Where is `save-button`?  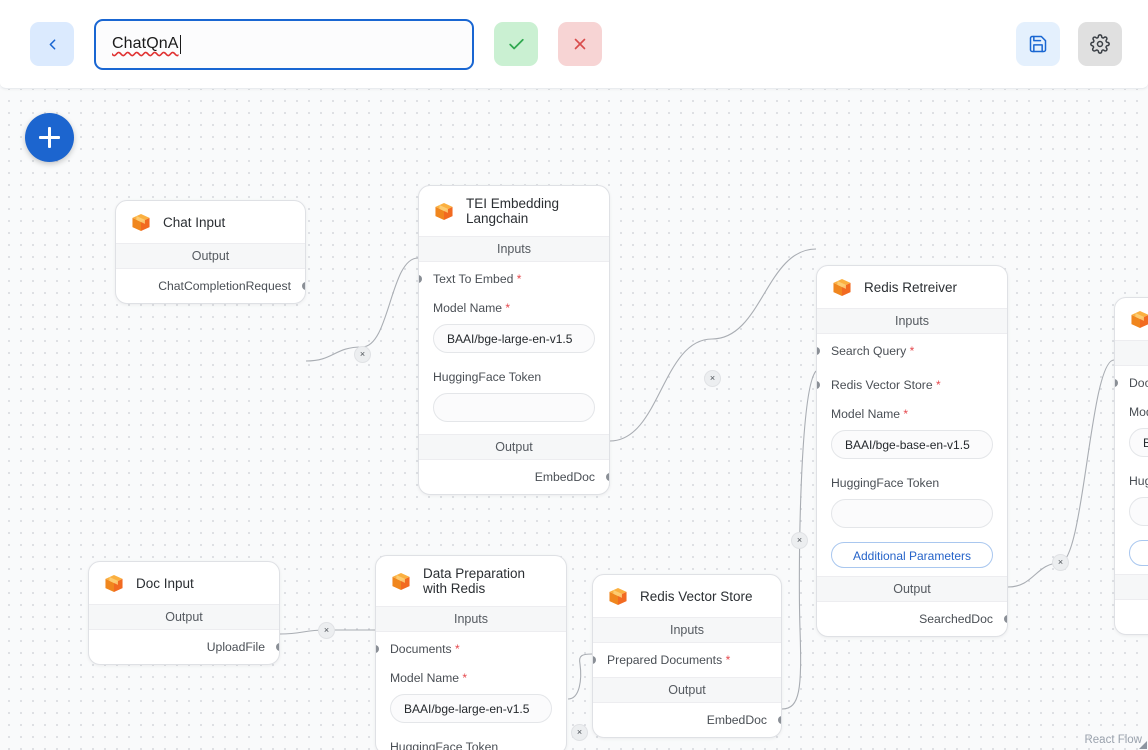
save-button is located at coordinates (1038, 44).